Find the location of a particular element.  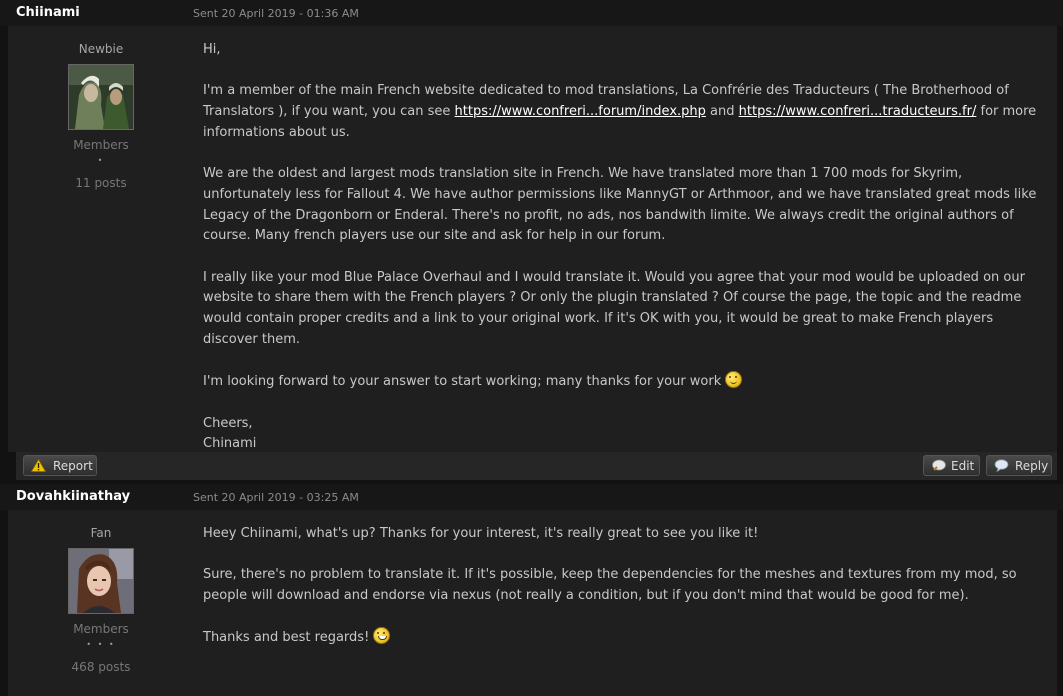

signature-line-1: Cheers, is located at coordinates (228, 423).